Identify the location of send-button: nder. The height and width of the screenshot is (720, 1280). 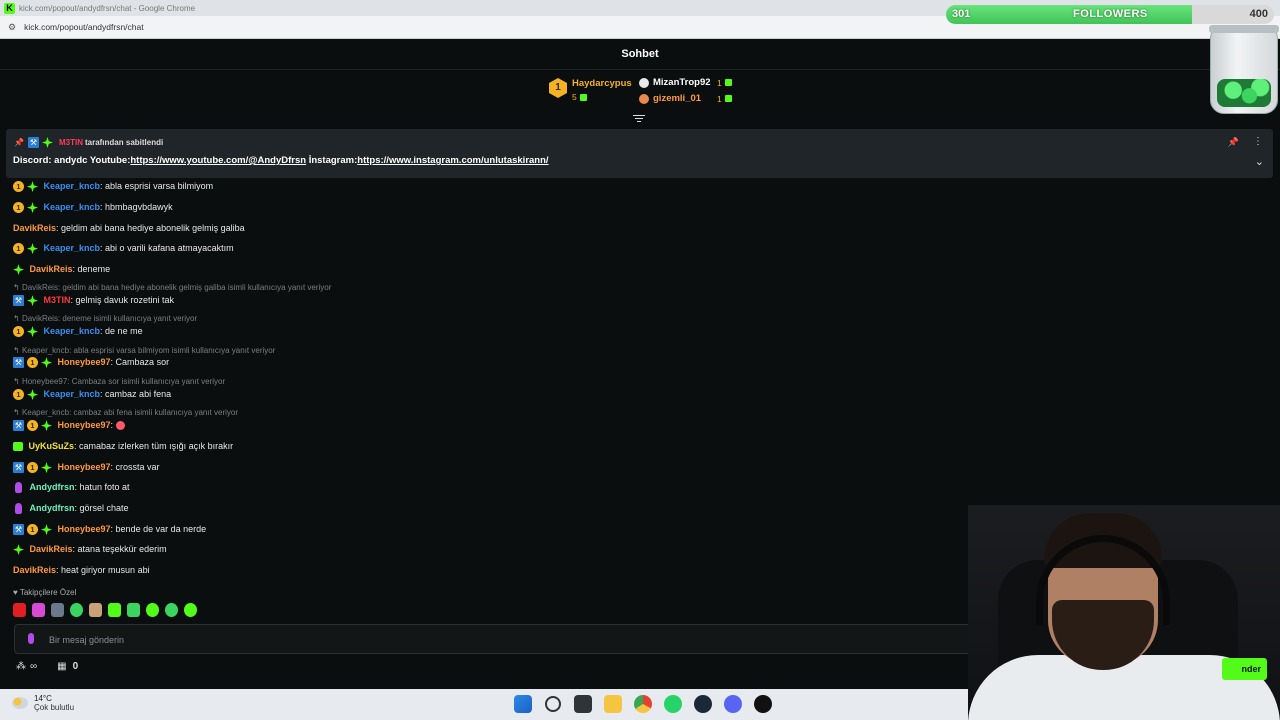
(1244, 669).